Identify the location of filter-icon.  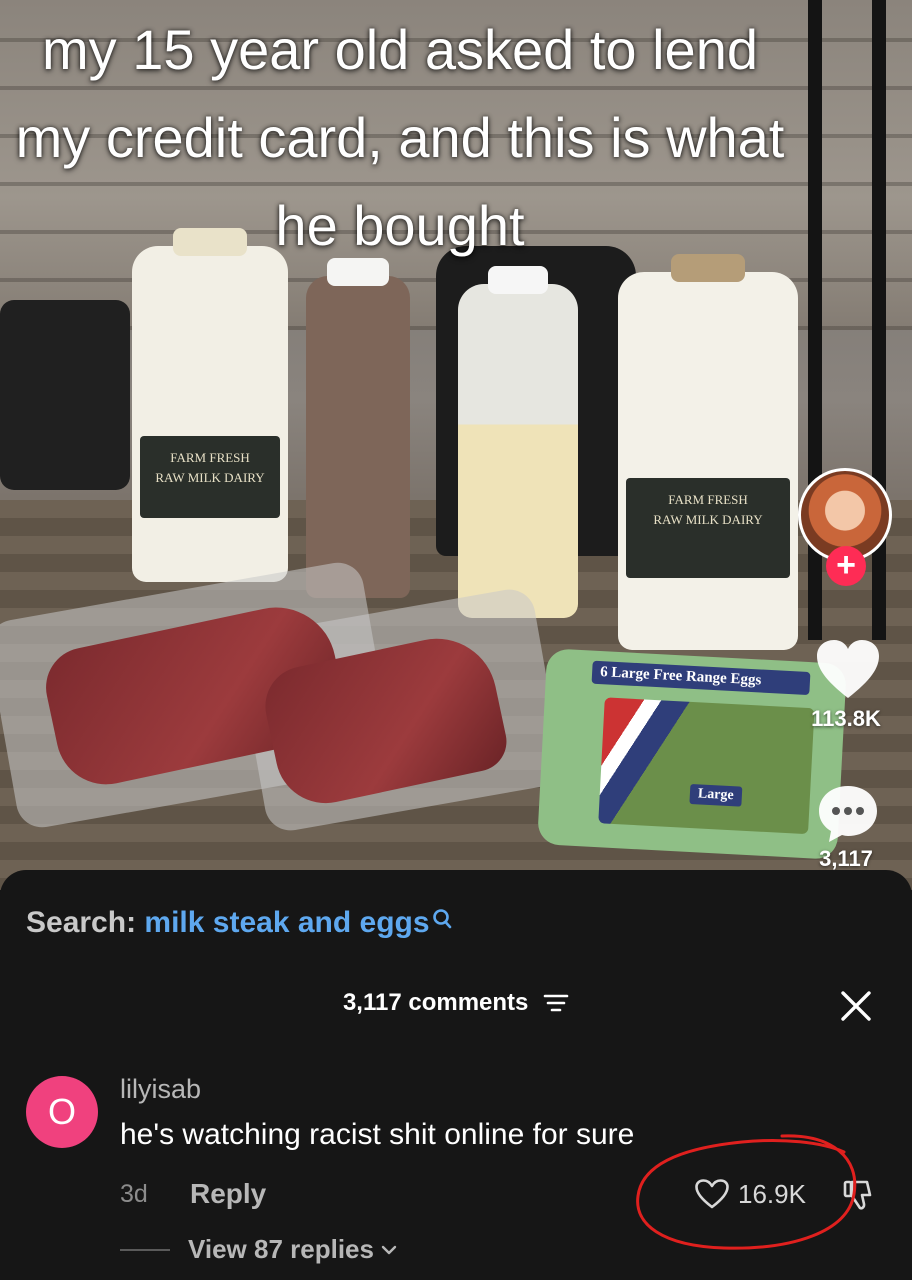
(556, 1003).